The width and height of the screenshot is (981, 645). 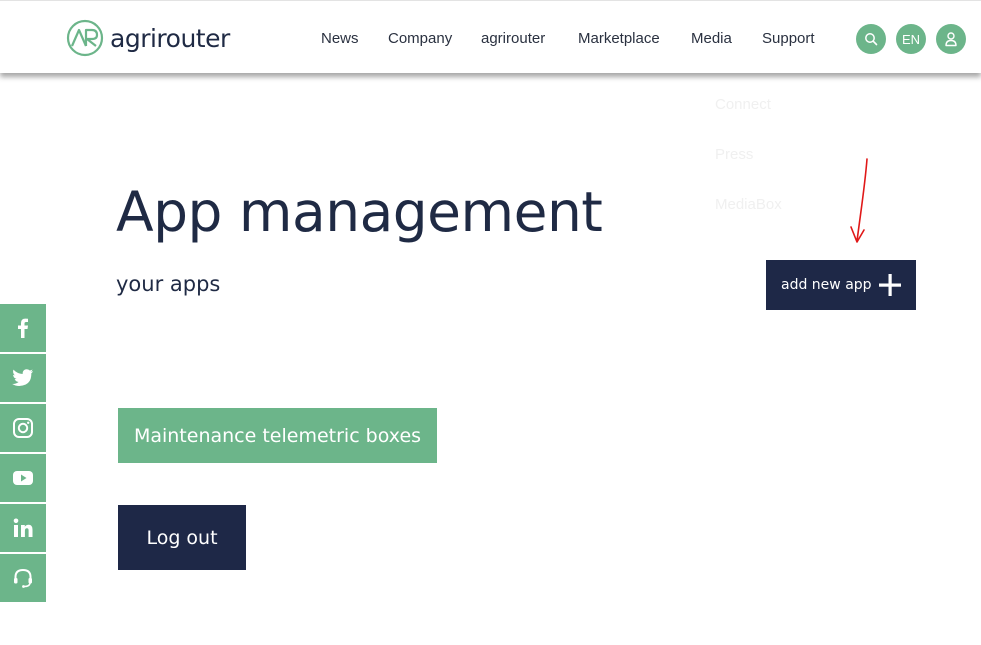 I want to click on search-button, so click(x=871, y=39).